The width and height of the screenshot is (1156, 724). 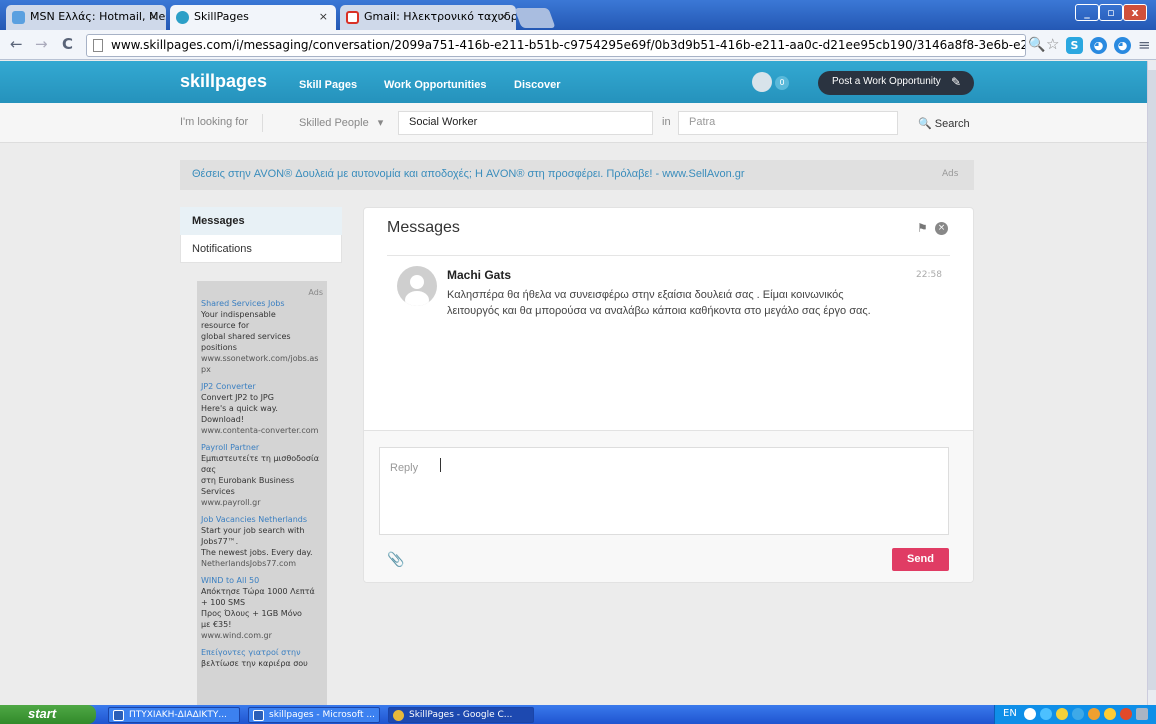 I want to click on post-opportunity-button: Post a Work Opportunity ✎, so click(x=896, y=83).